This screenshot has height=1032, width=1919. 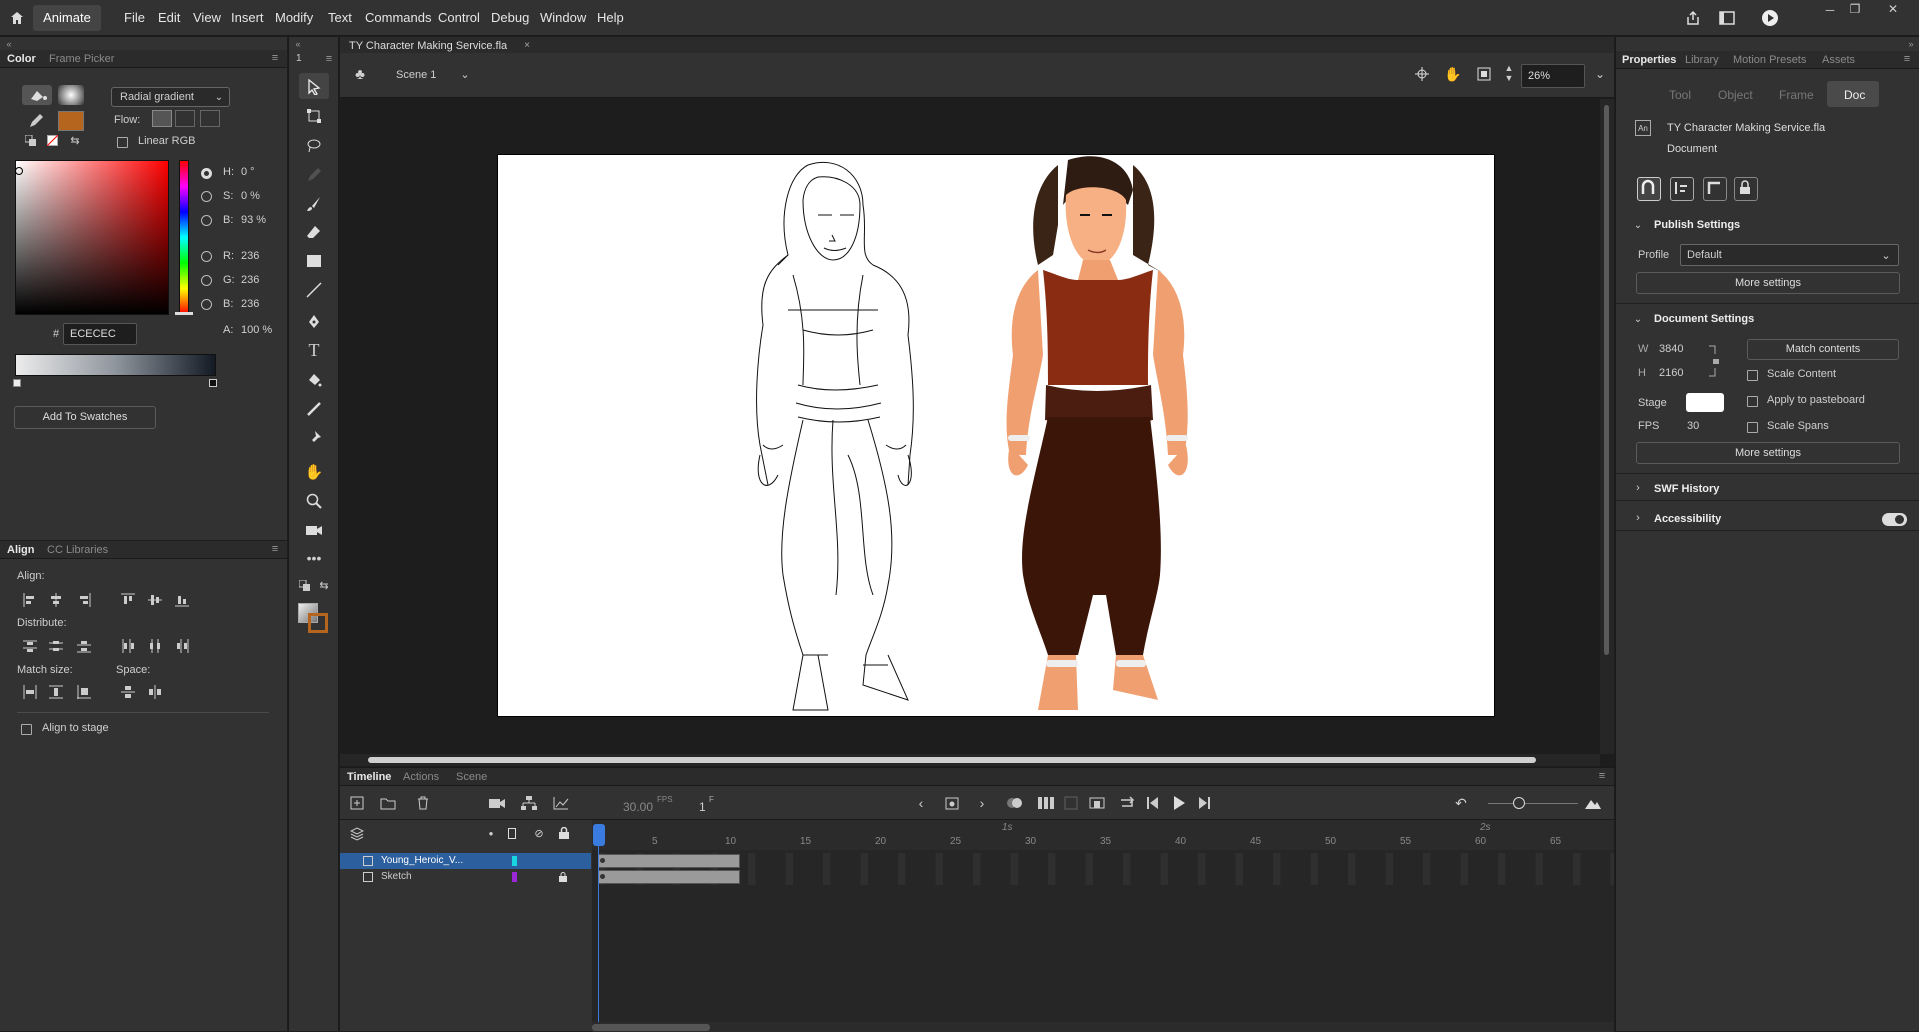 What do you see at coordinates (206, 304) in the screenshot?
I see `radio-b2` at bounding box center [206, 304].